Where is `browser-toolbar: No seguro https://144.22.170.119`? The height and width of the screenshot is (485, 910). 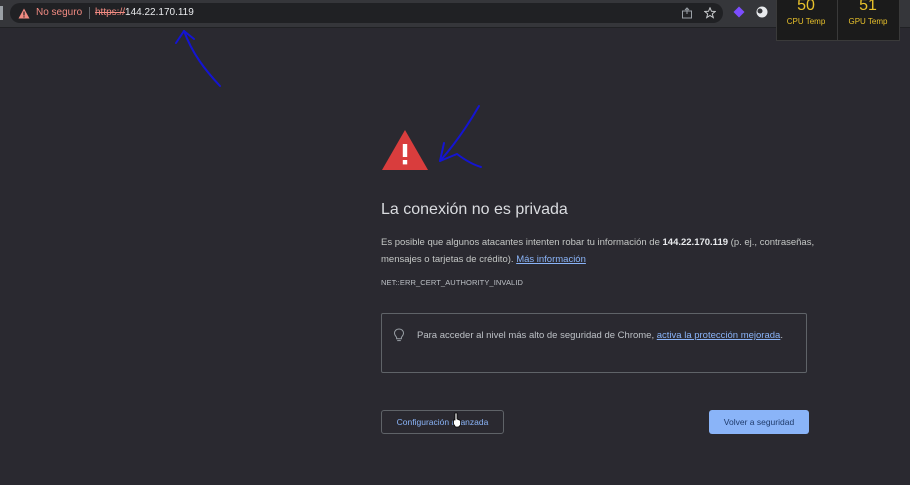 browser-toolbar: No seguro https://144.22.170.119 is located at coordinates (455, 14).